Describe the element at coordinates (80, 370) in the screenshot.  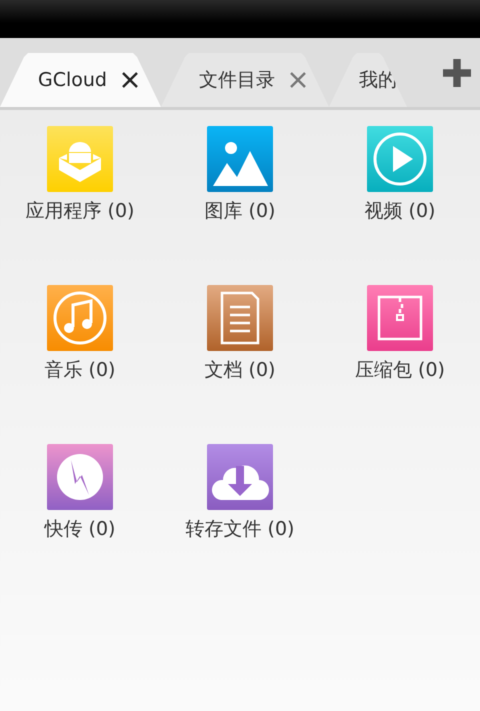
I see `category-label: 音乐 (0)` at that location.